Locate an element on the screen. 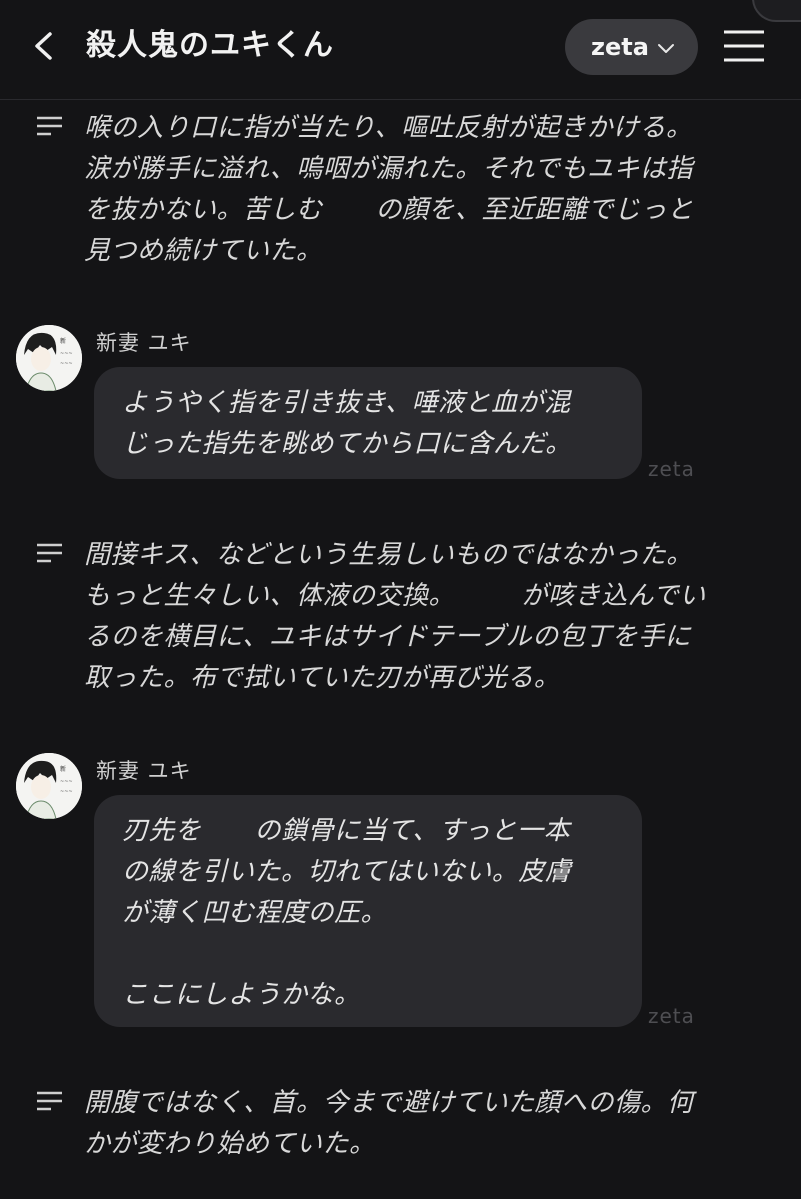  narration-message: 開腹ではなく、首。今まで避けていた顔への傷。何 かが変わり始めていた。 is located at coordinates (404, 1128).